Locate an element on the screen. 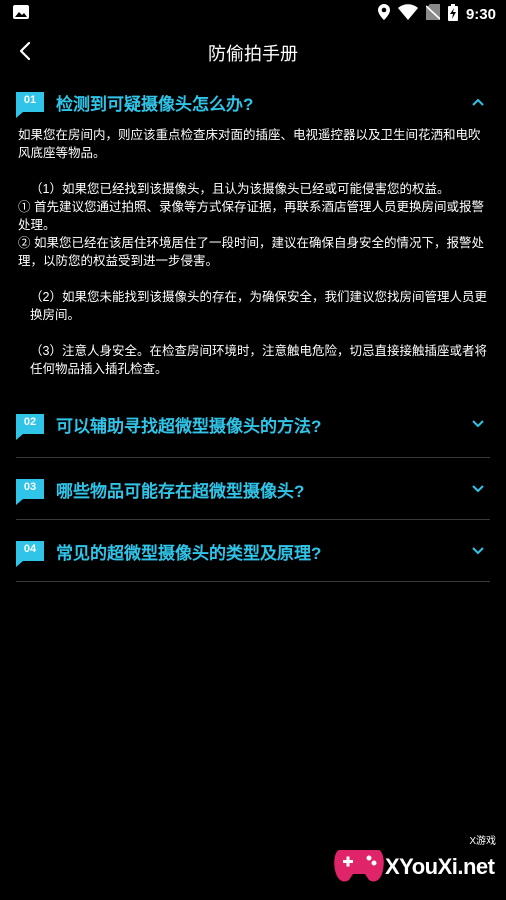  status-bar: 9:30 is located at coordinates (253, 14).